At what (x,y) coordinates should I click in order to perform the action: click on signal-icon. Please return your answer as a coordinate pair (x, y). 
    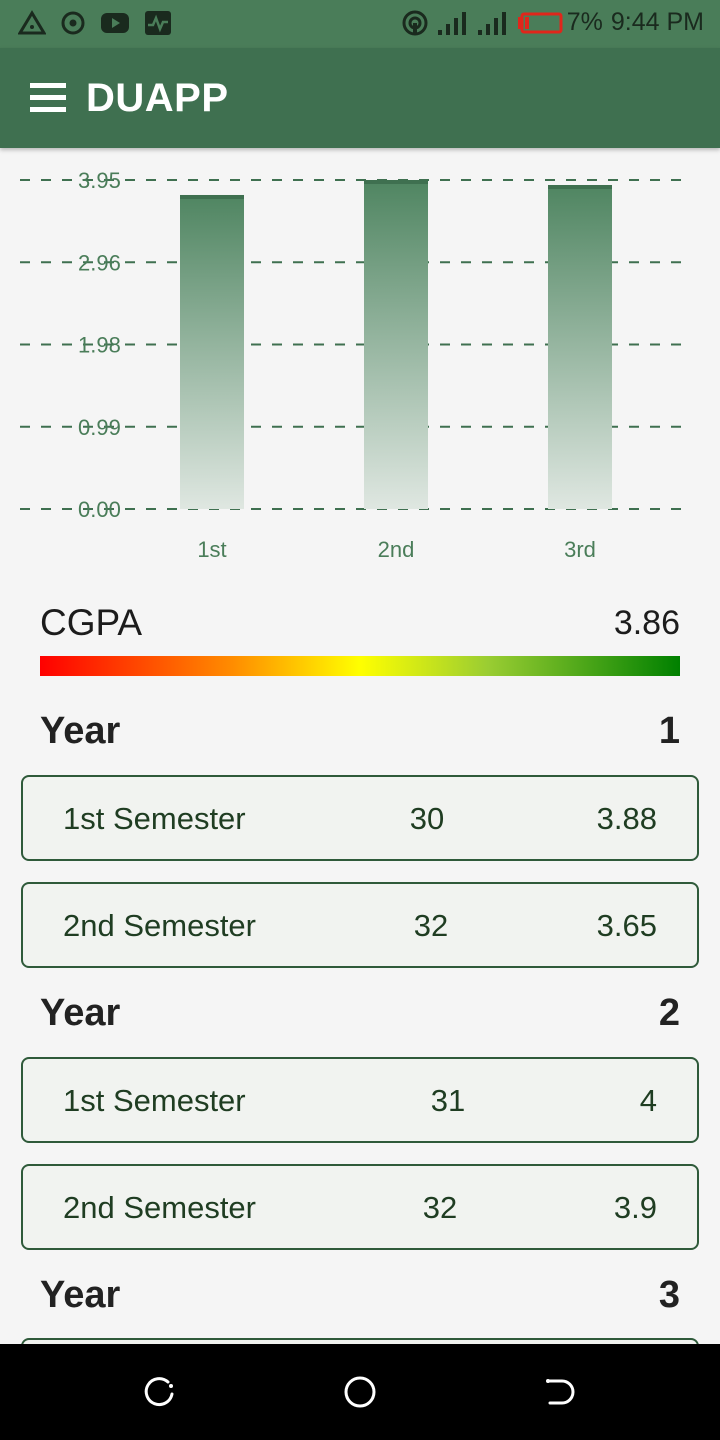
    Looking at the image, I should click on (453, 23).